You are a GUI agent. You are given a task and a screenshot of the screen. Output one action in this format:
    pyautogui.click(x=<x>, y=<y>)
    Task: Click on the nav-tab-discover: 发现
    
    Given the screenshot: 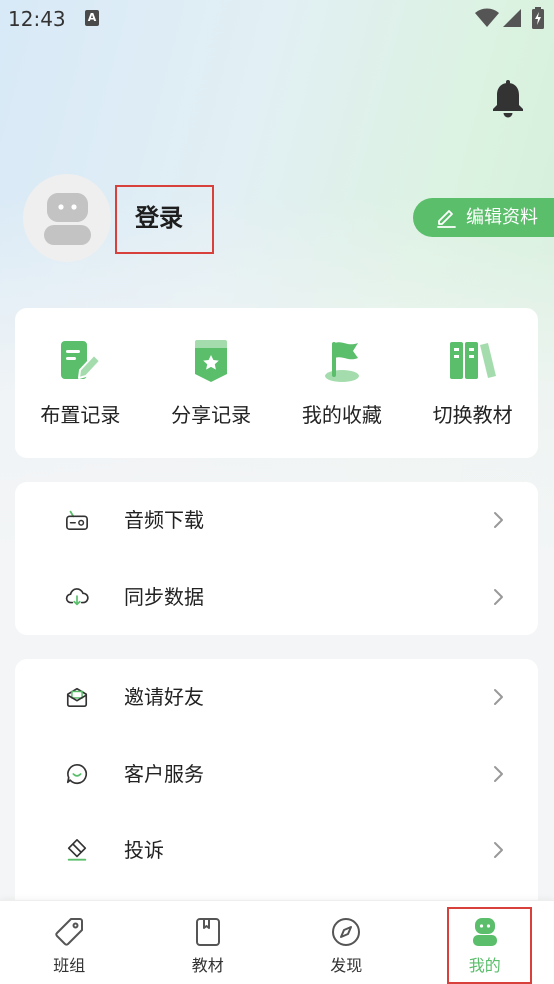 What is the action you would take?
    pyautogui.click(x=346, y=942)
    